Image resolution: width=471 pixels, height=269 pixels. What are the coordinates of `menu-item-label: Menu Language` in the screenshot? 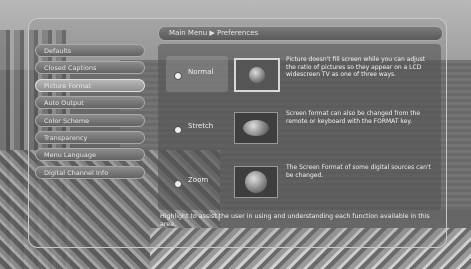 It's located at (70, 155).